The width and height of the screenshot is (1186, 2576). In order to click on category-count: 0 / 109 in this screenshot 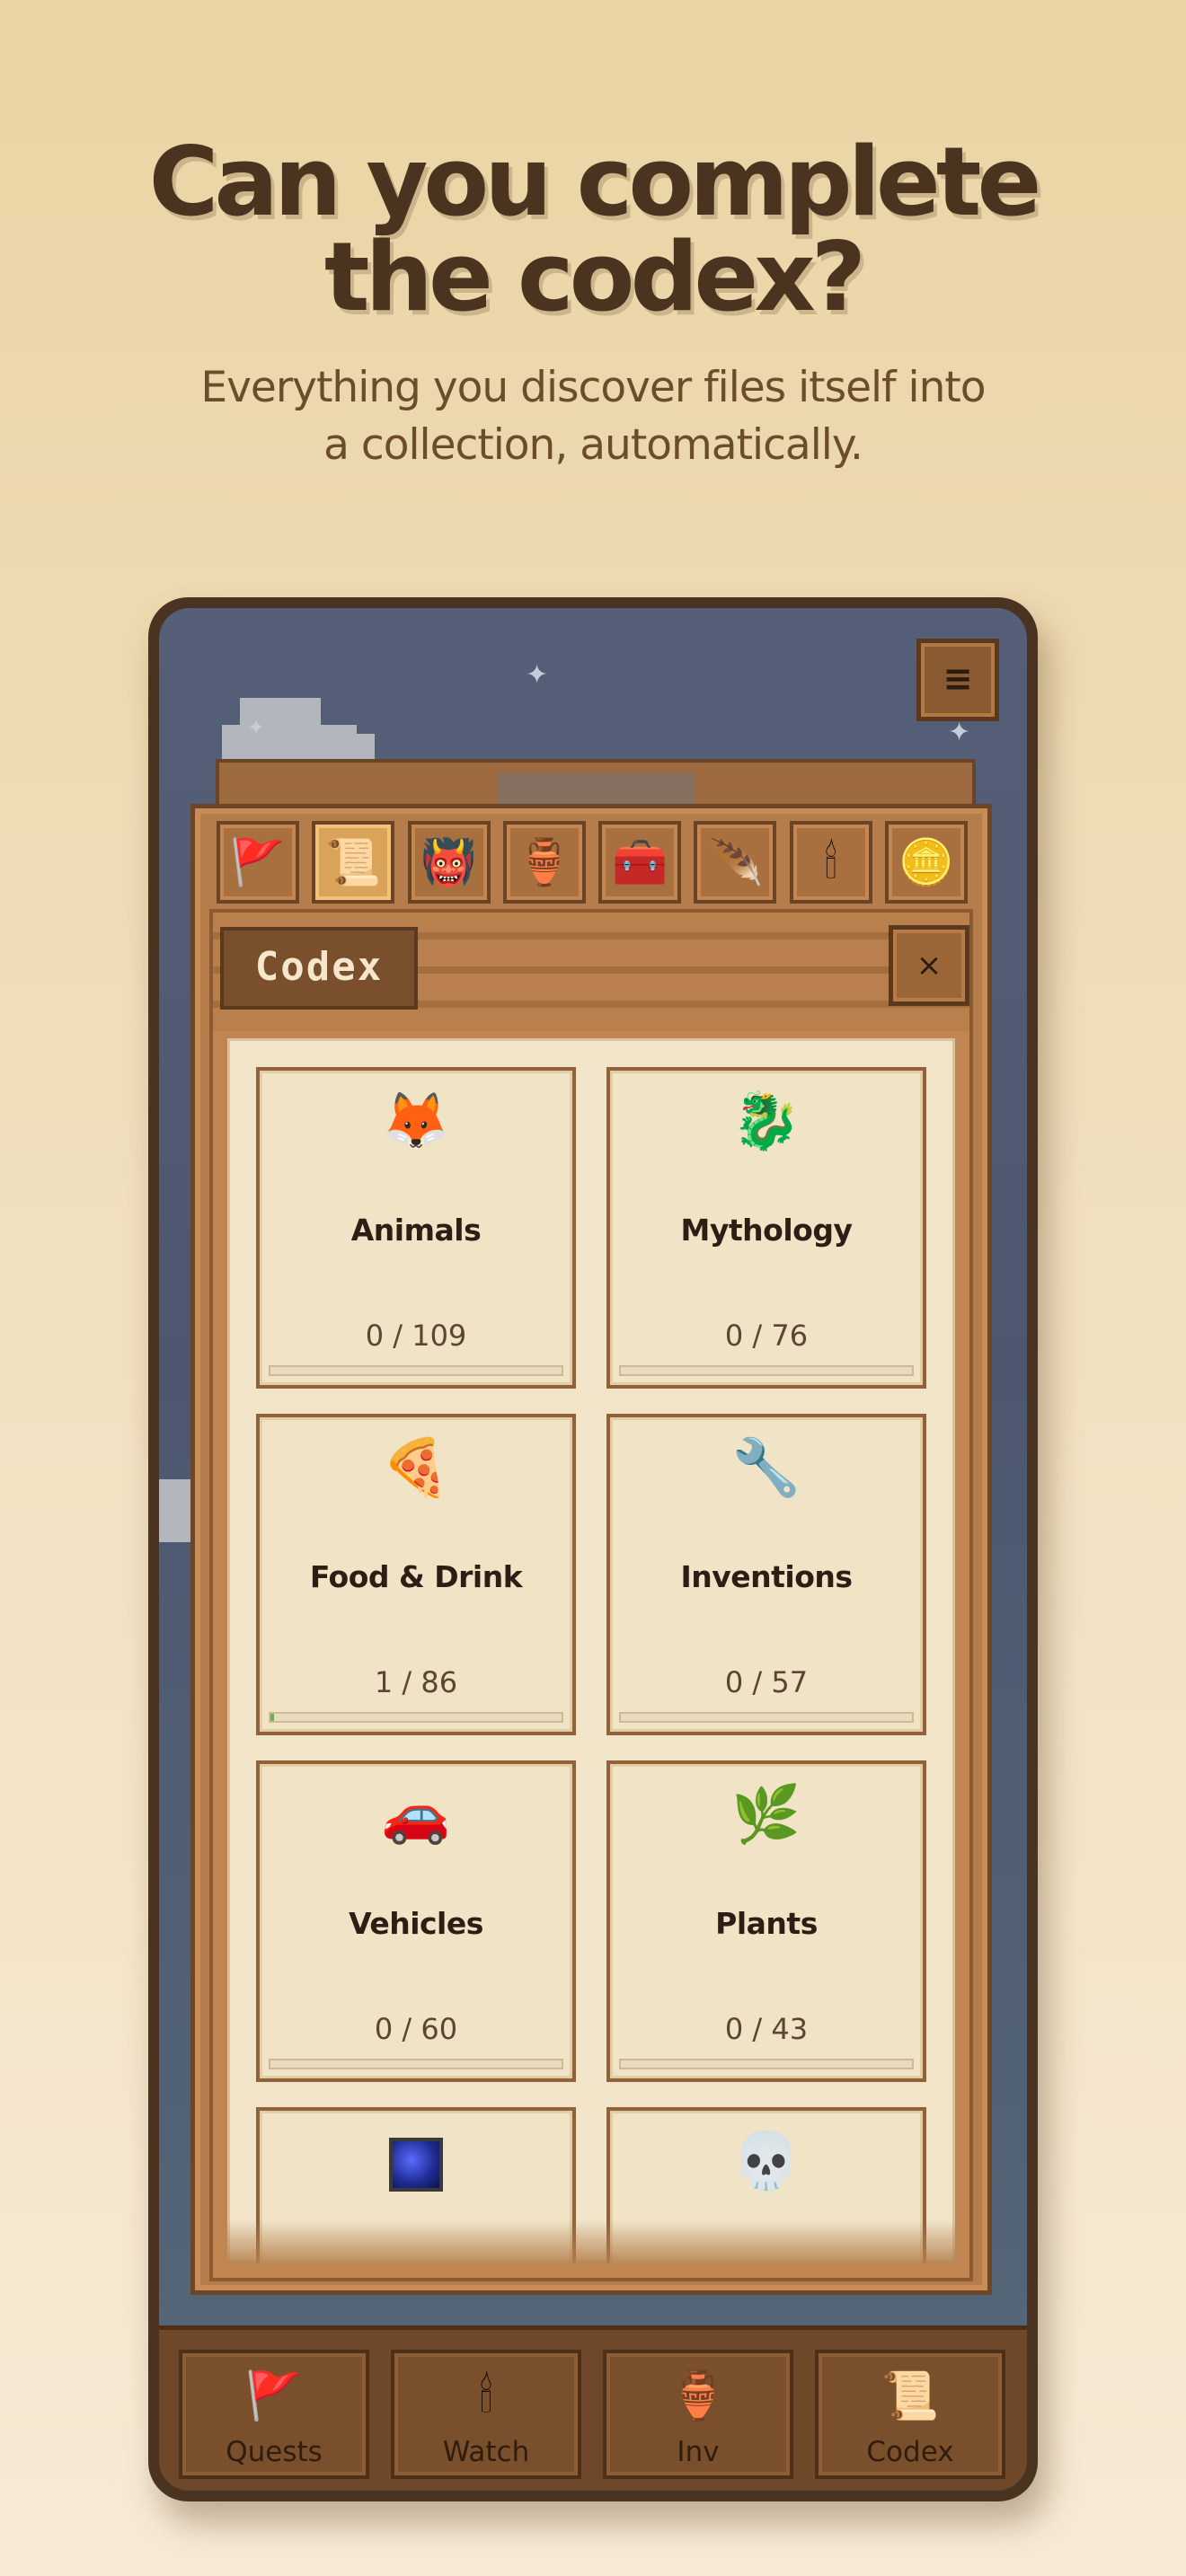, I will do `click(416, 1336)`.